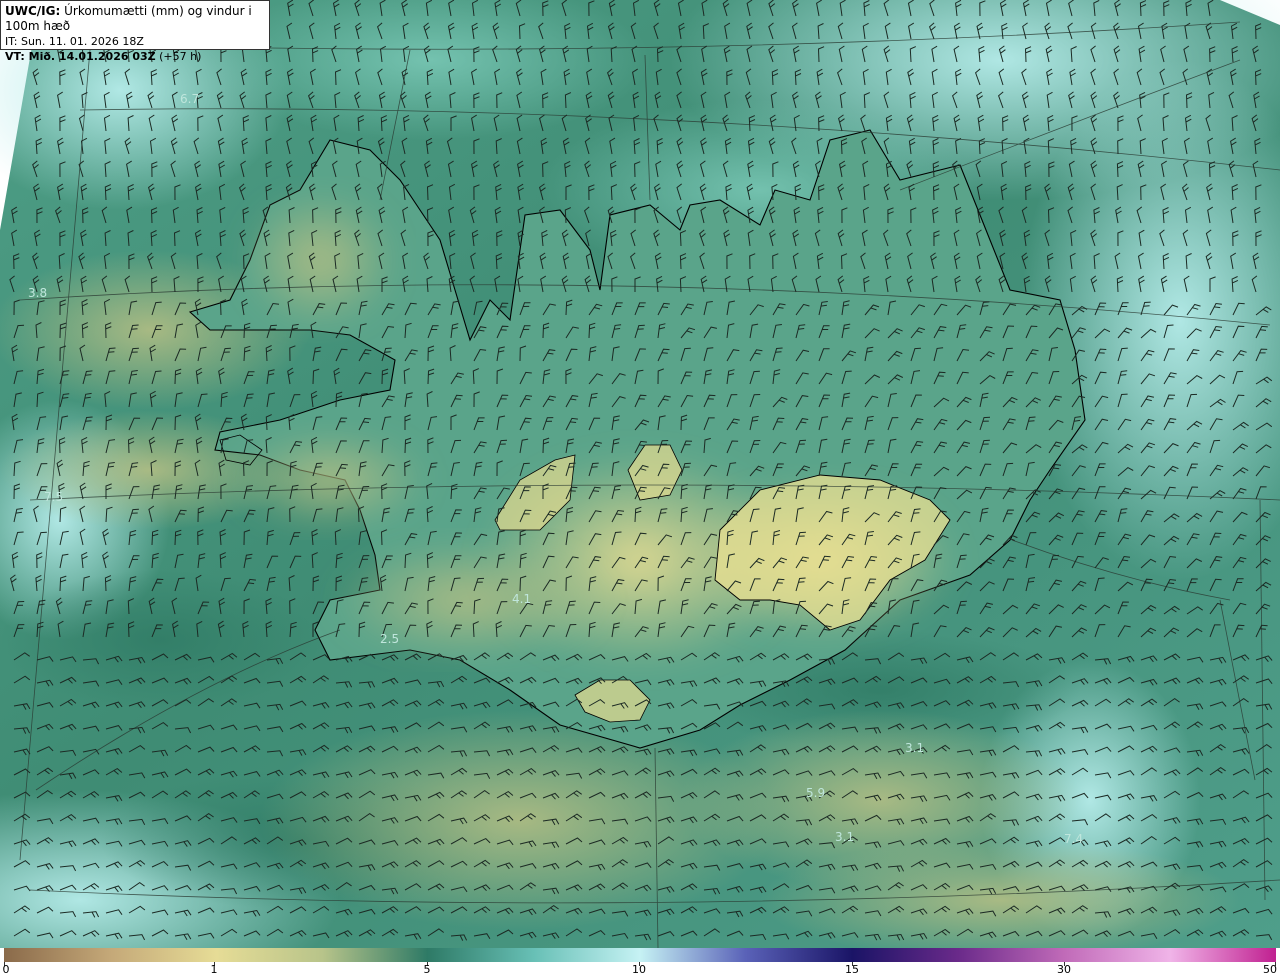 This screenshot has width=1280, height=978. What do you see at coordinates (74, 41) in the screenshot?
I see `init-time: IT: Sun. 11. 01. 2026 18Z` at bounding box center [74, 41].